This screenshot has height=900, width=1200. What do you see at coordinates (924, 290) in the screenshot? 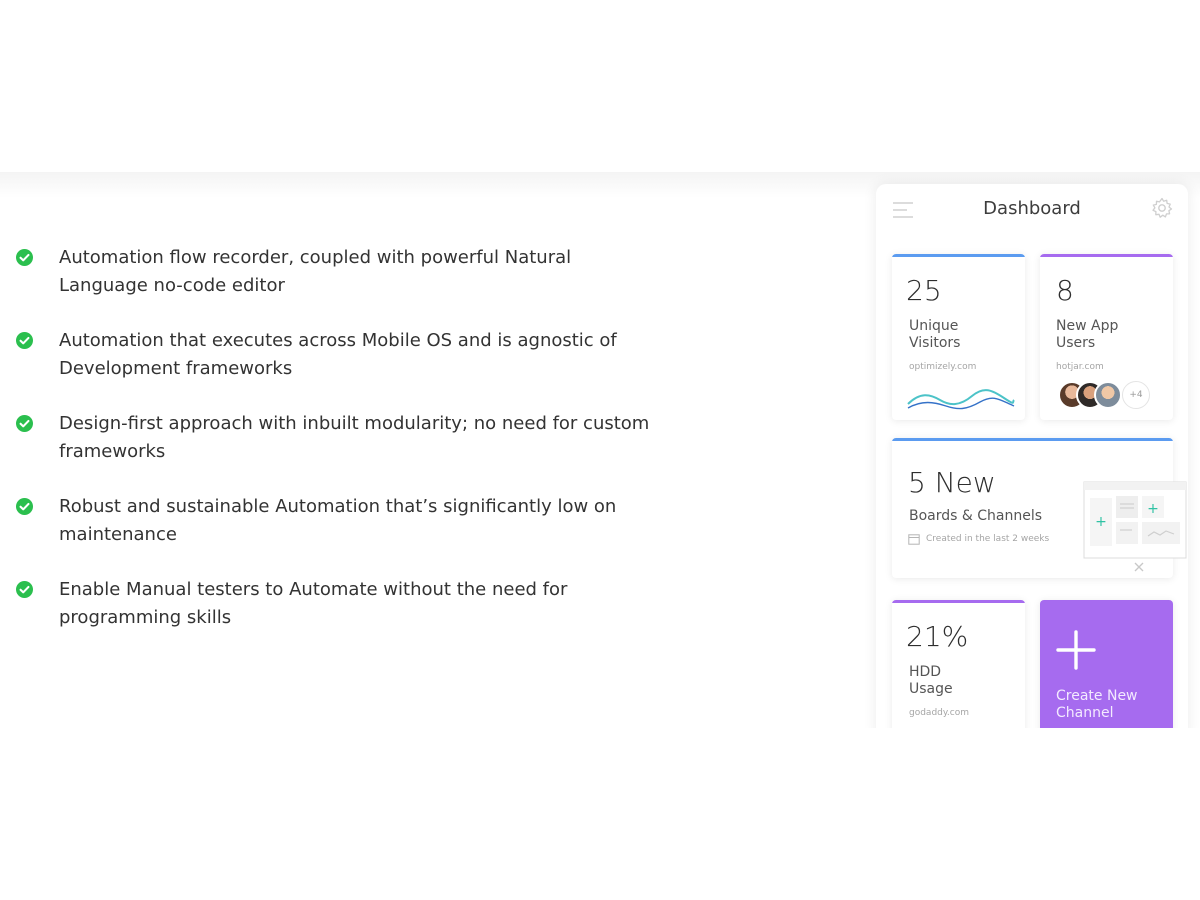
I see `visitors-value: 25` at bounding box center [924, 290].